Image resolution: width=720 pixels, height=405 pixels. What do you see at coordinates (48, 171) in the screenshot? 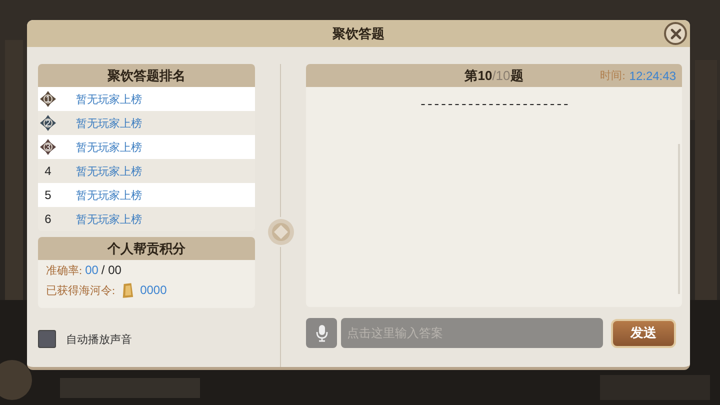
I see `rank-number: 4` at bounding box center [48, 171].